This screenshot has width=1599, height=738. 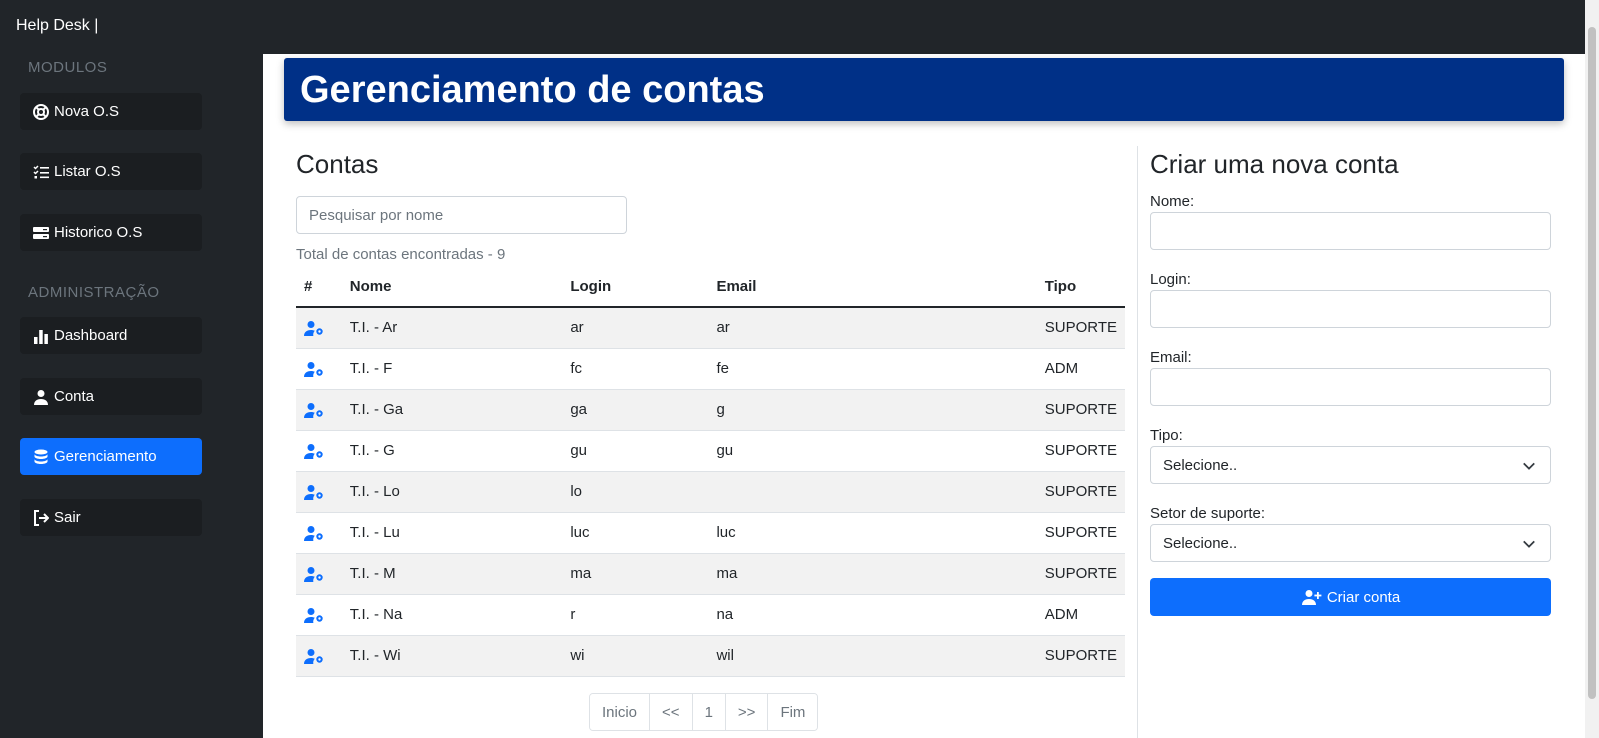 I want to click on pagination-prev: <<, so click(x=671, y=712).